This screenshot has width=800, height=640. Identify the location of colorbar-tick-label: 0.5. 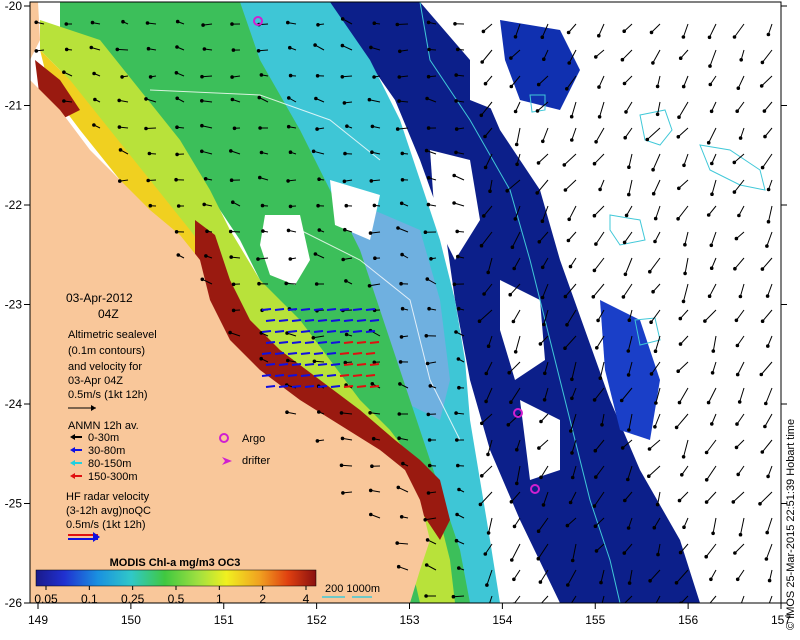
(176, 599).